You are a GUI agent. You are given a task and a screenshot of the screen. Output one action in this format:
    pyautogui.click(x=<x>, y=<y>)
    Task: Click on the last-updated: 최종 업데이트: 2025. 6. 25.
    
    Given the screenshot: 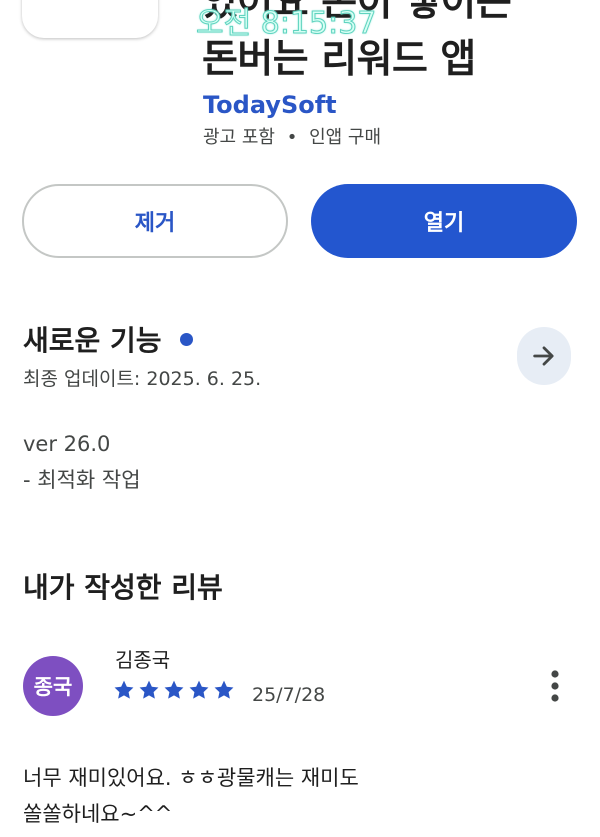 What is the action you would take?
    pyautogui.click(x=142, y=379)
    